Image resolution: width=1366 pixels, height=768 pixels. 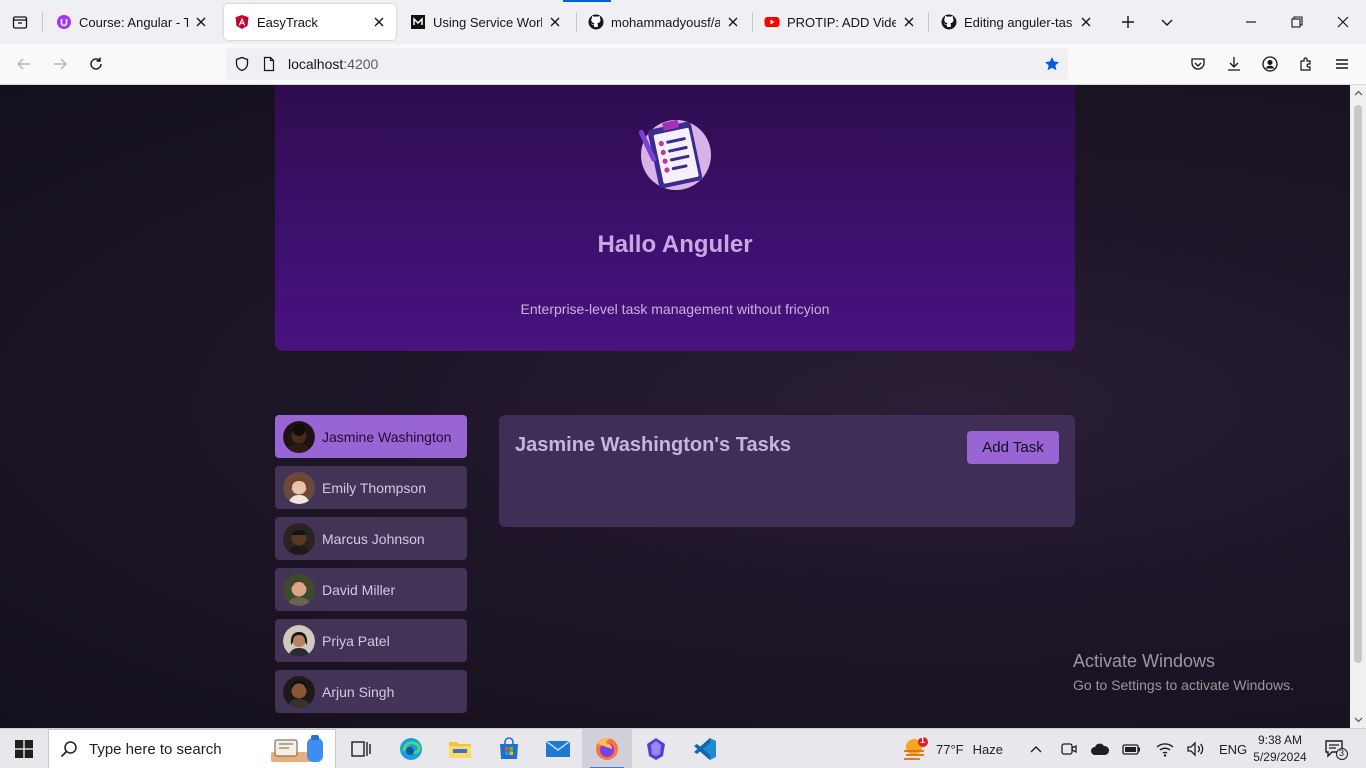 What do you see at coordinates (1198, 64) in the screenshot?
I see `pocket-icon` at bounding box center [1198, 64].